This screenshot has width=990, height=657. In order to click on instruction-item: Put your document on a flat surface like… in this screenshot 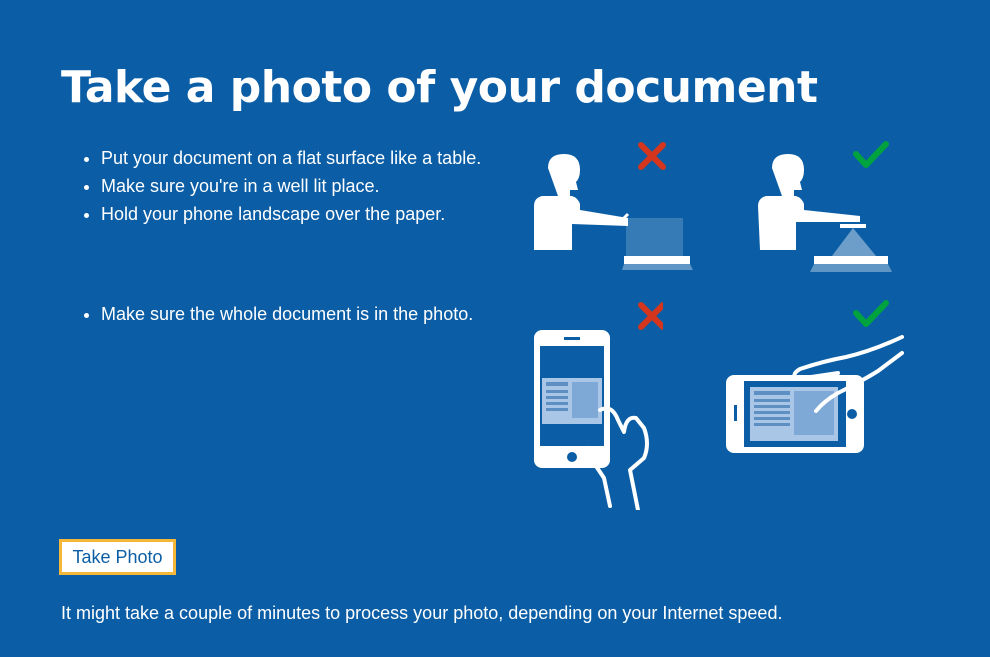, I will do `click(301, 158)`.